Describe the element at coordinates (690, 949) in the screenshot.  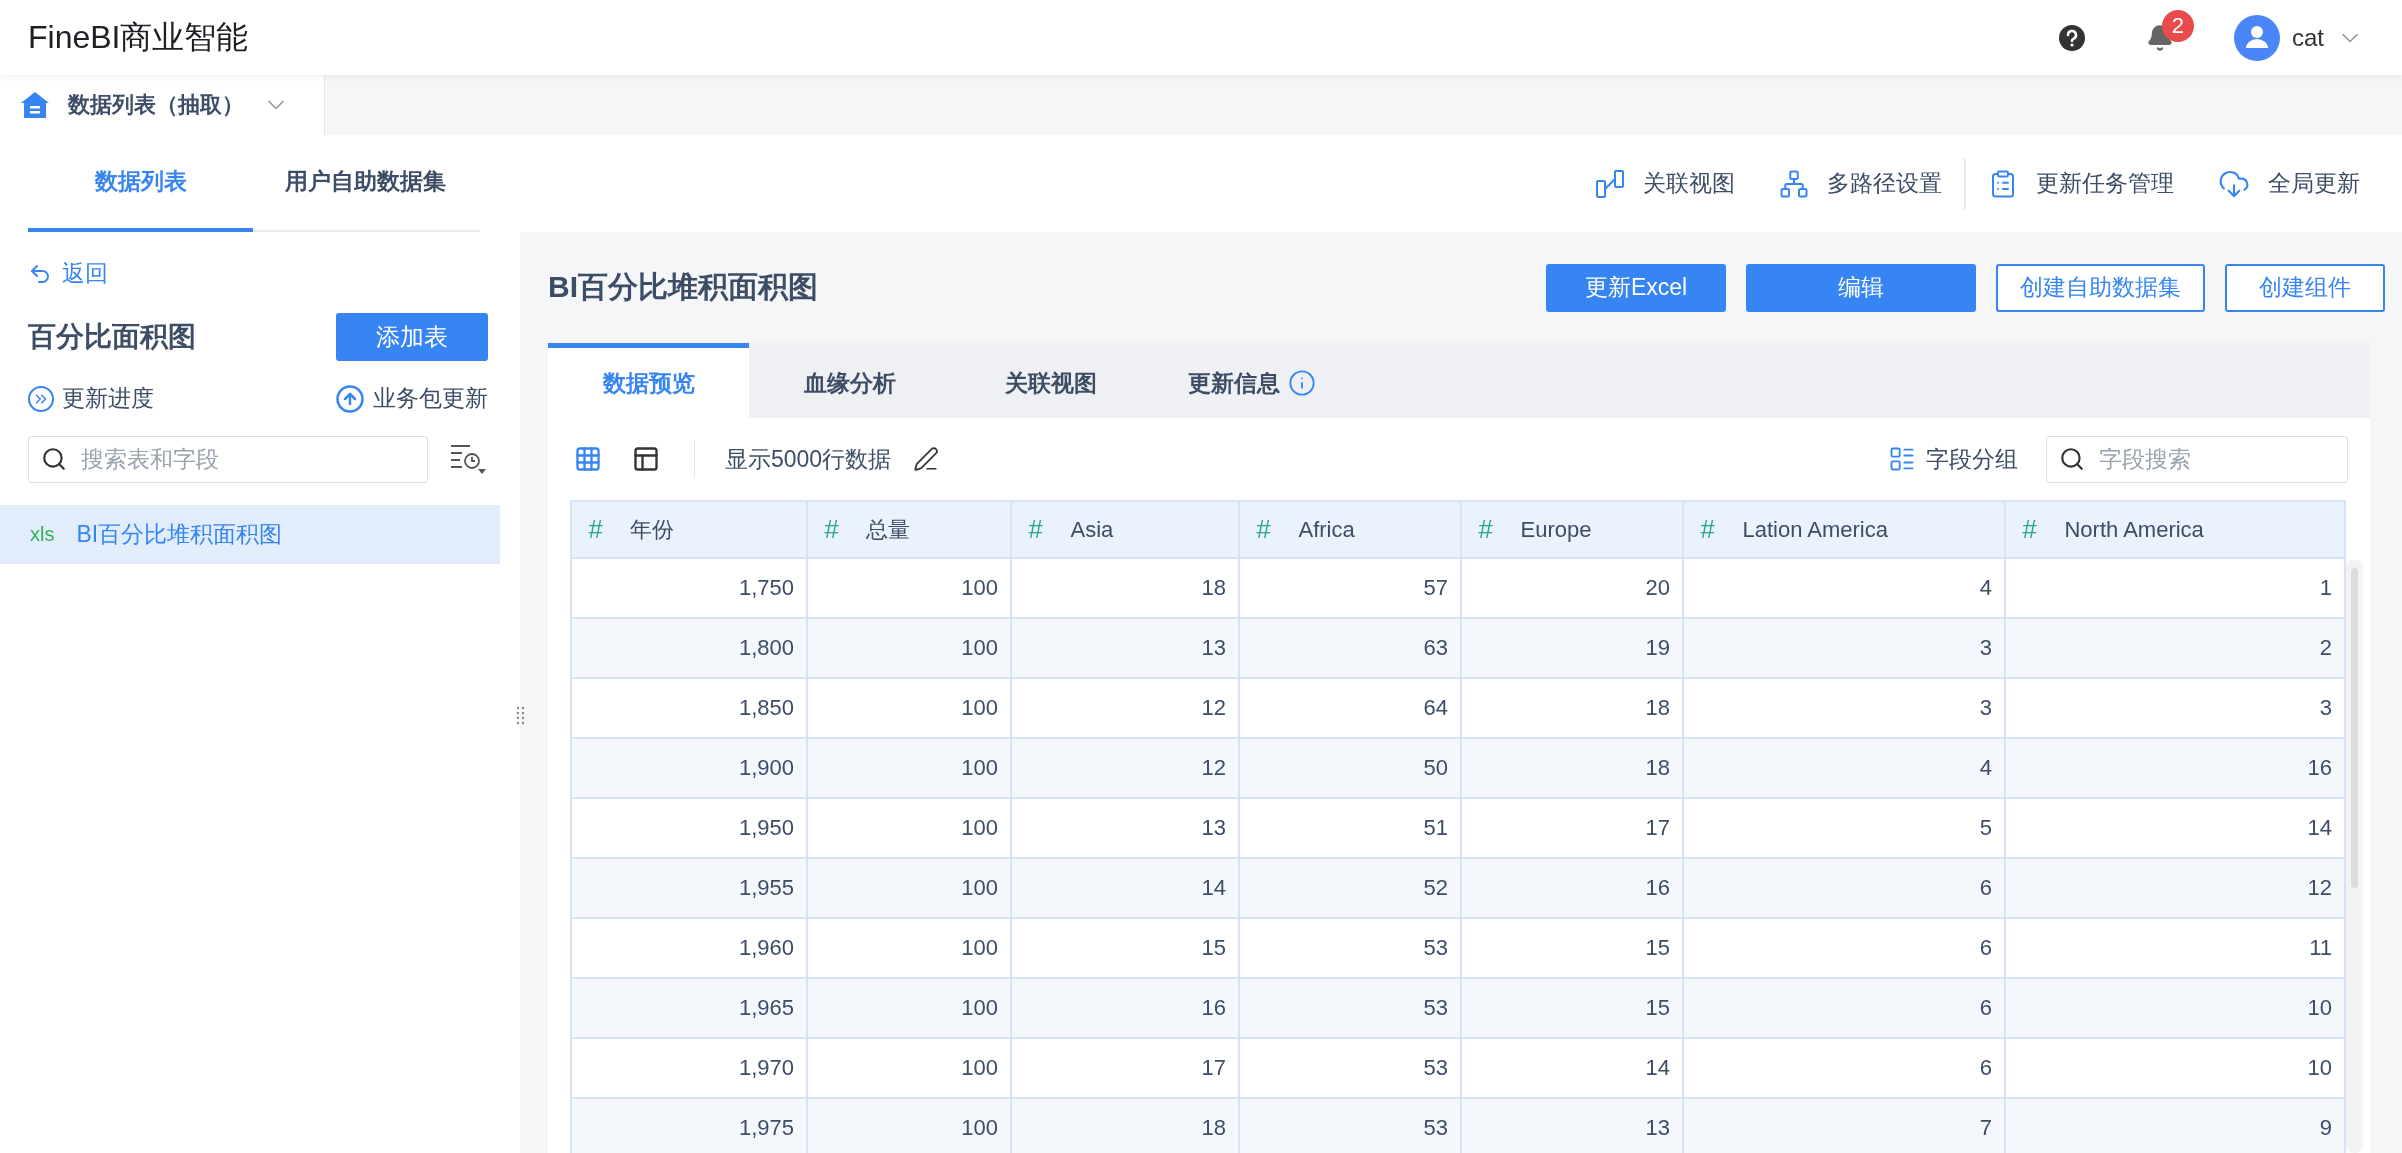
I see `table-cell: 1,960` at that location.